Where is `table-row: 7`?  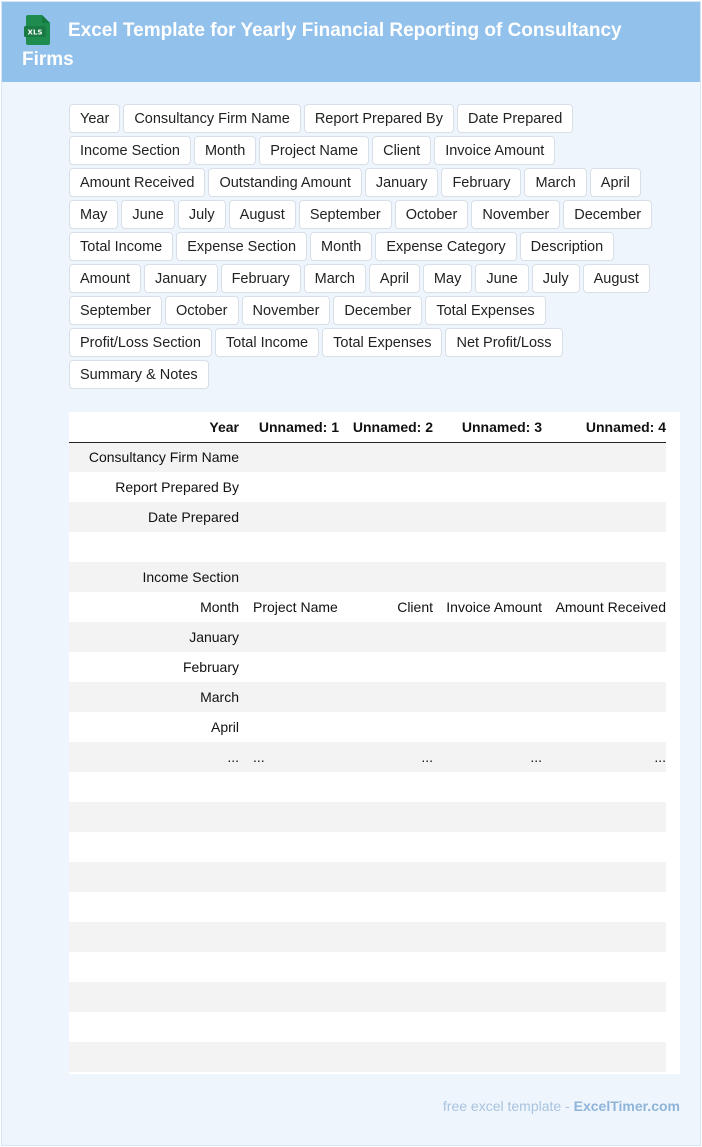
table-row: 7 is located at coordinates (367, 937).